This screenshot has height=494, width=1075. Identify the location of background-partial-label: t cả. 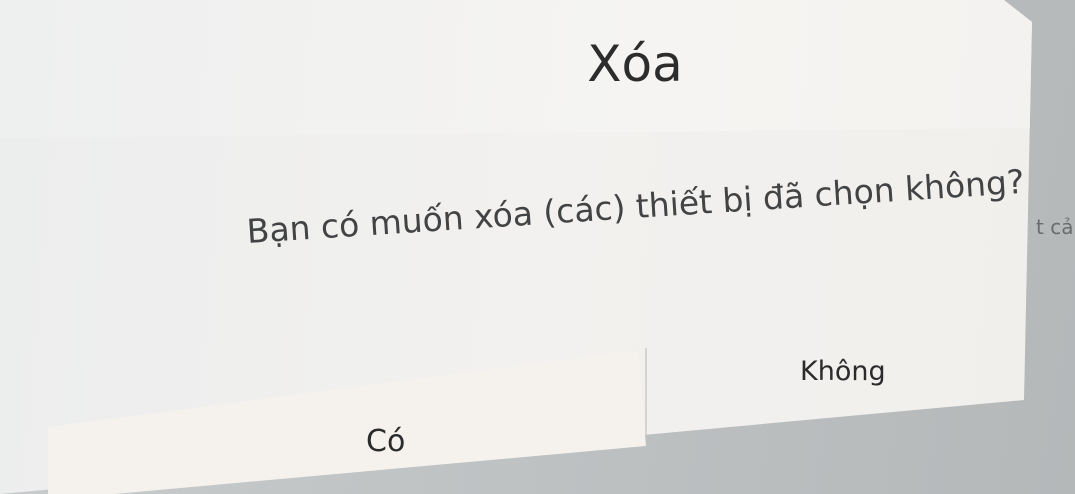
(1055, 227).